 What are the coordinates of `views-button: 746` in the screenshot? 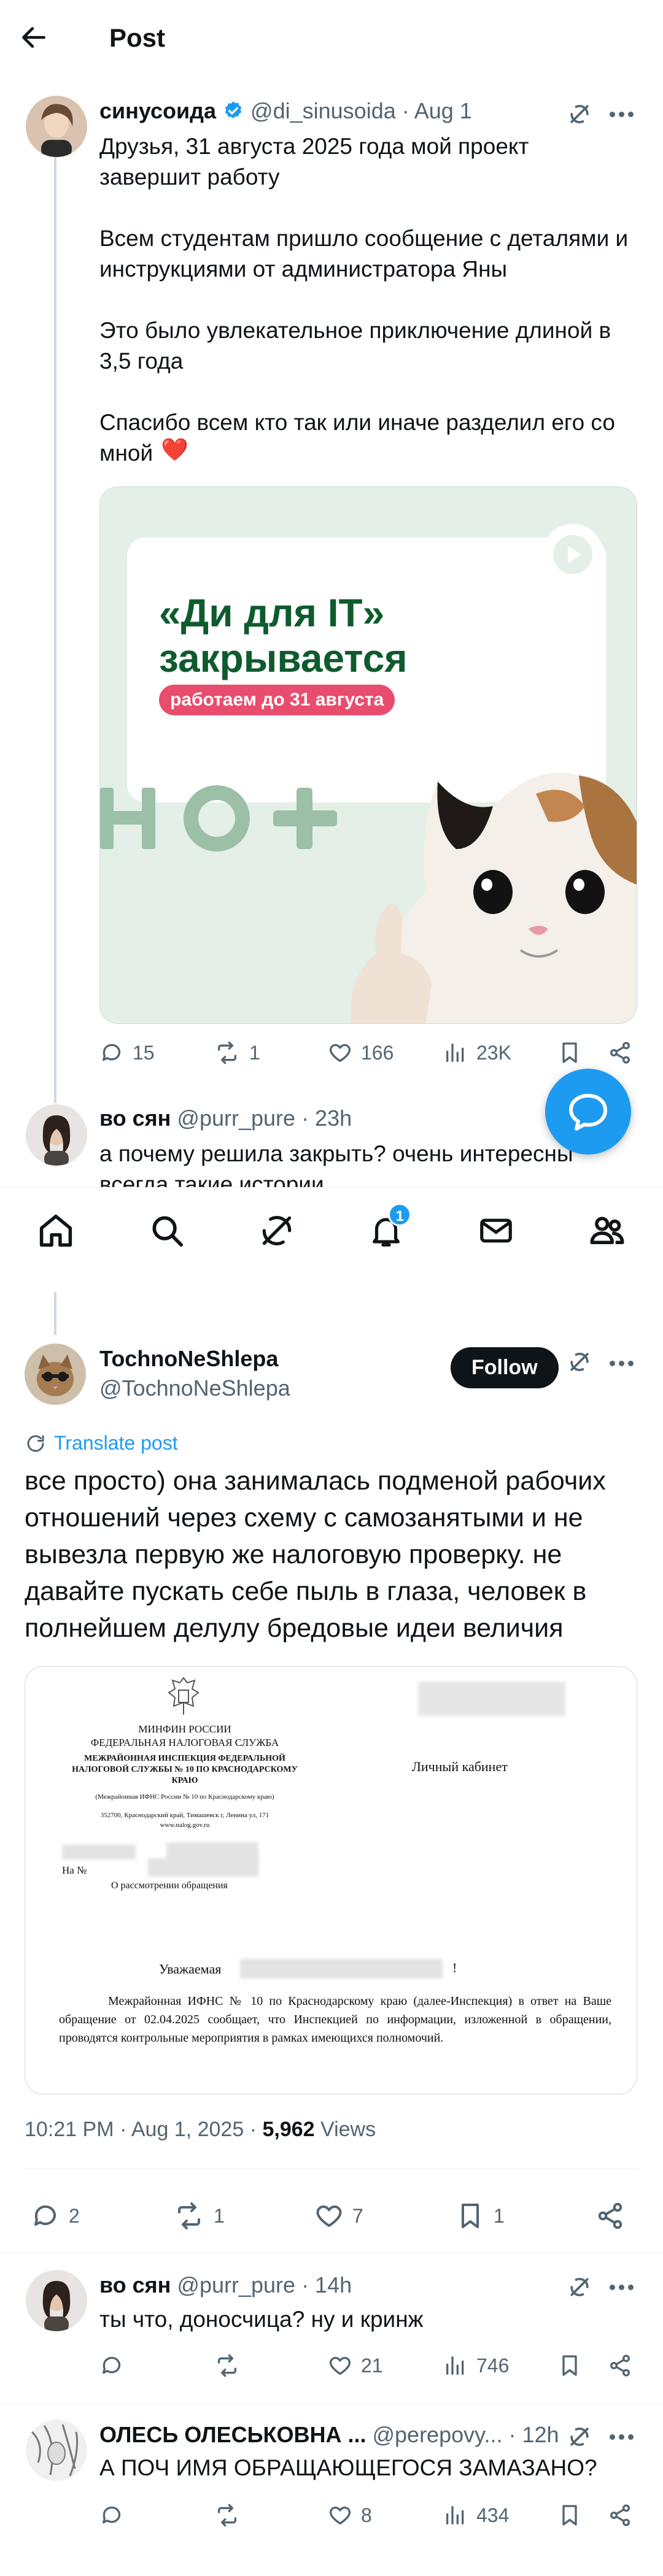 It's located at (476, 2365).